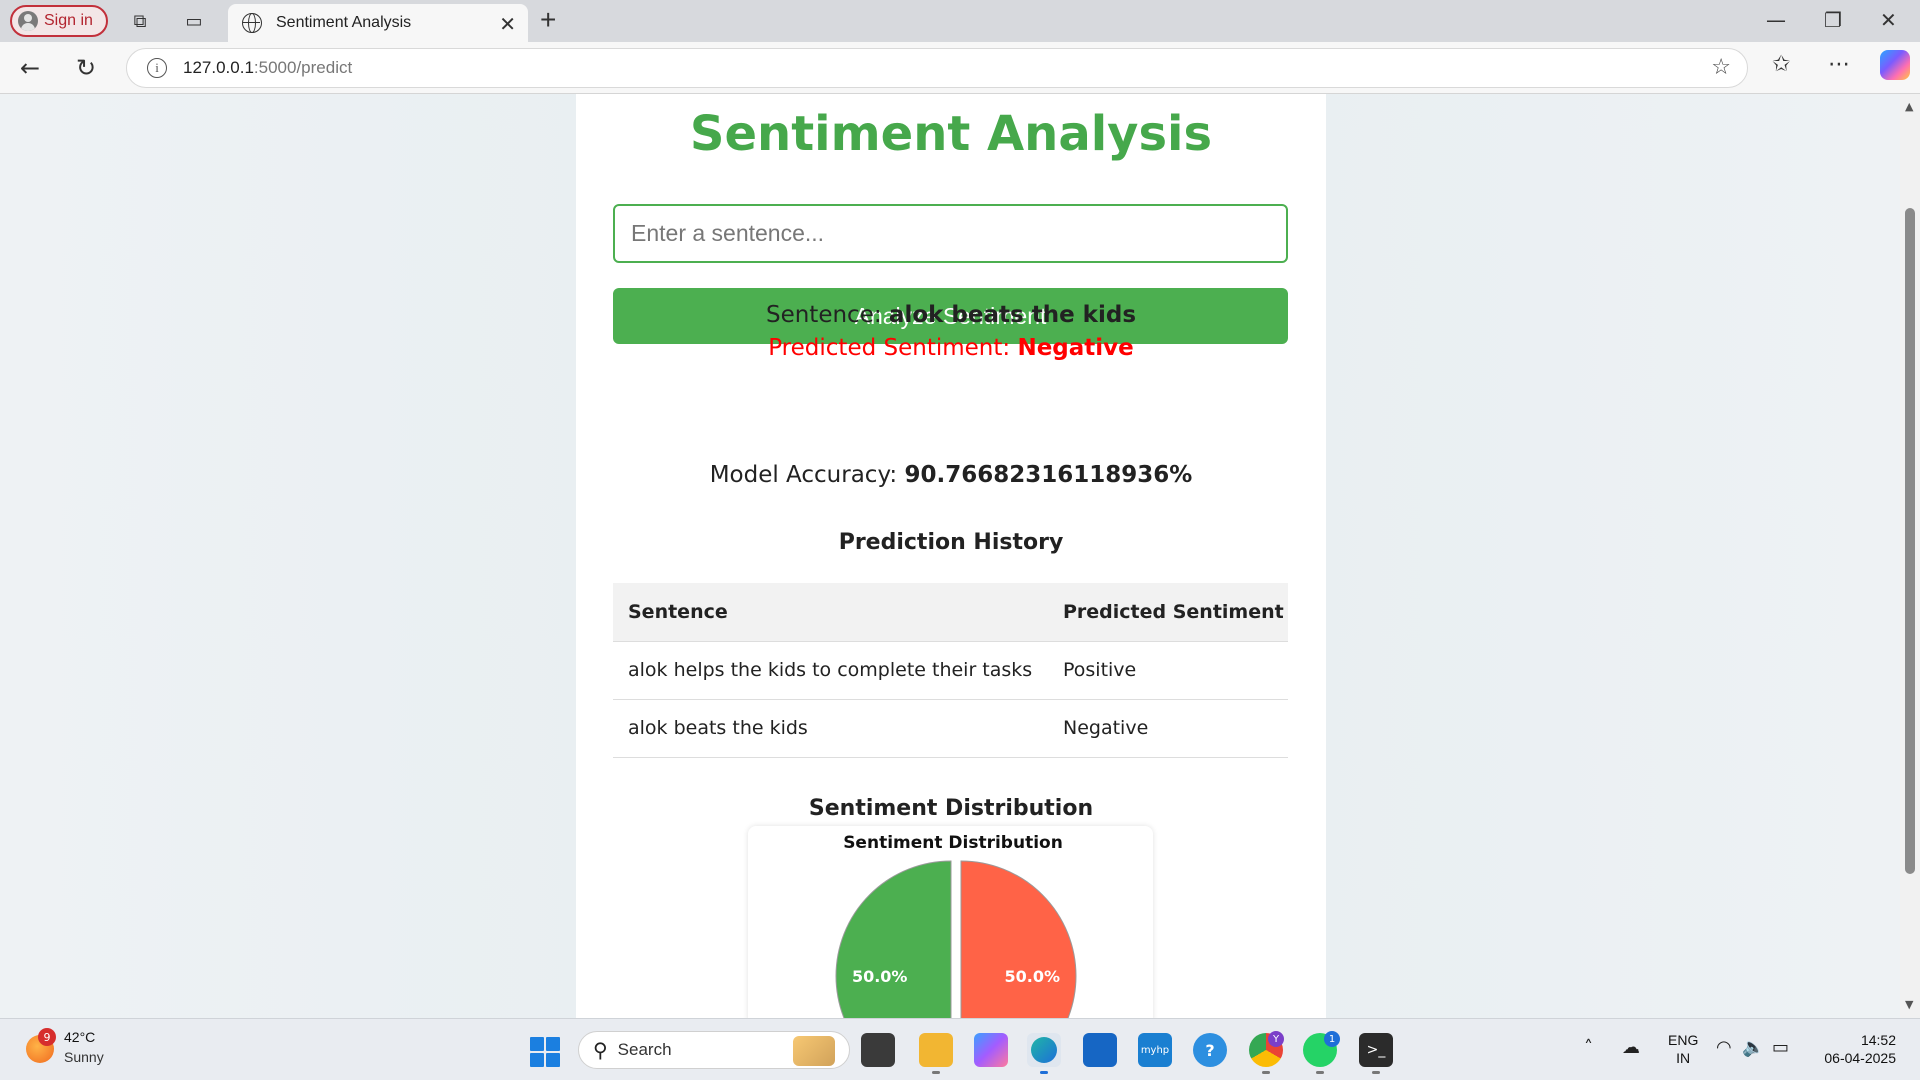 Image resolution: width=1920 pixels, height=1080 pixels. Describe the element at coordinates (951, 134) in the screenshot. I see `page-title: Sentiment Analysis` at that location.